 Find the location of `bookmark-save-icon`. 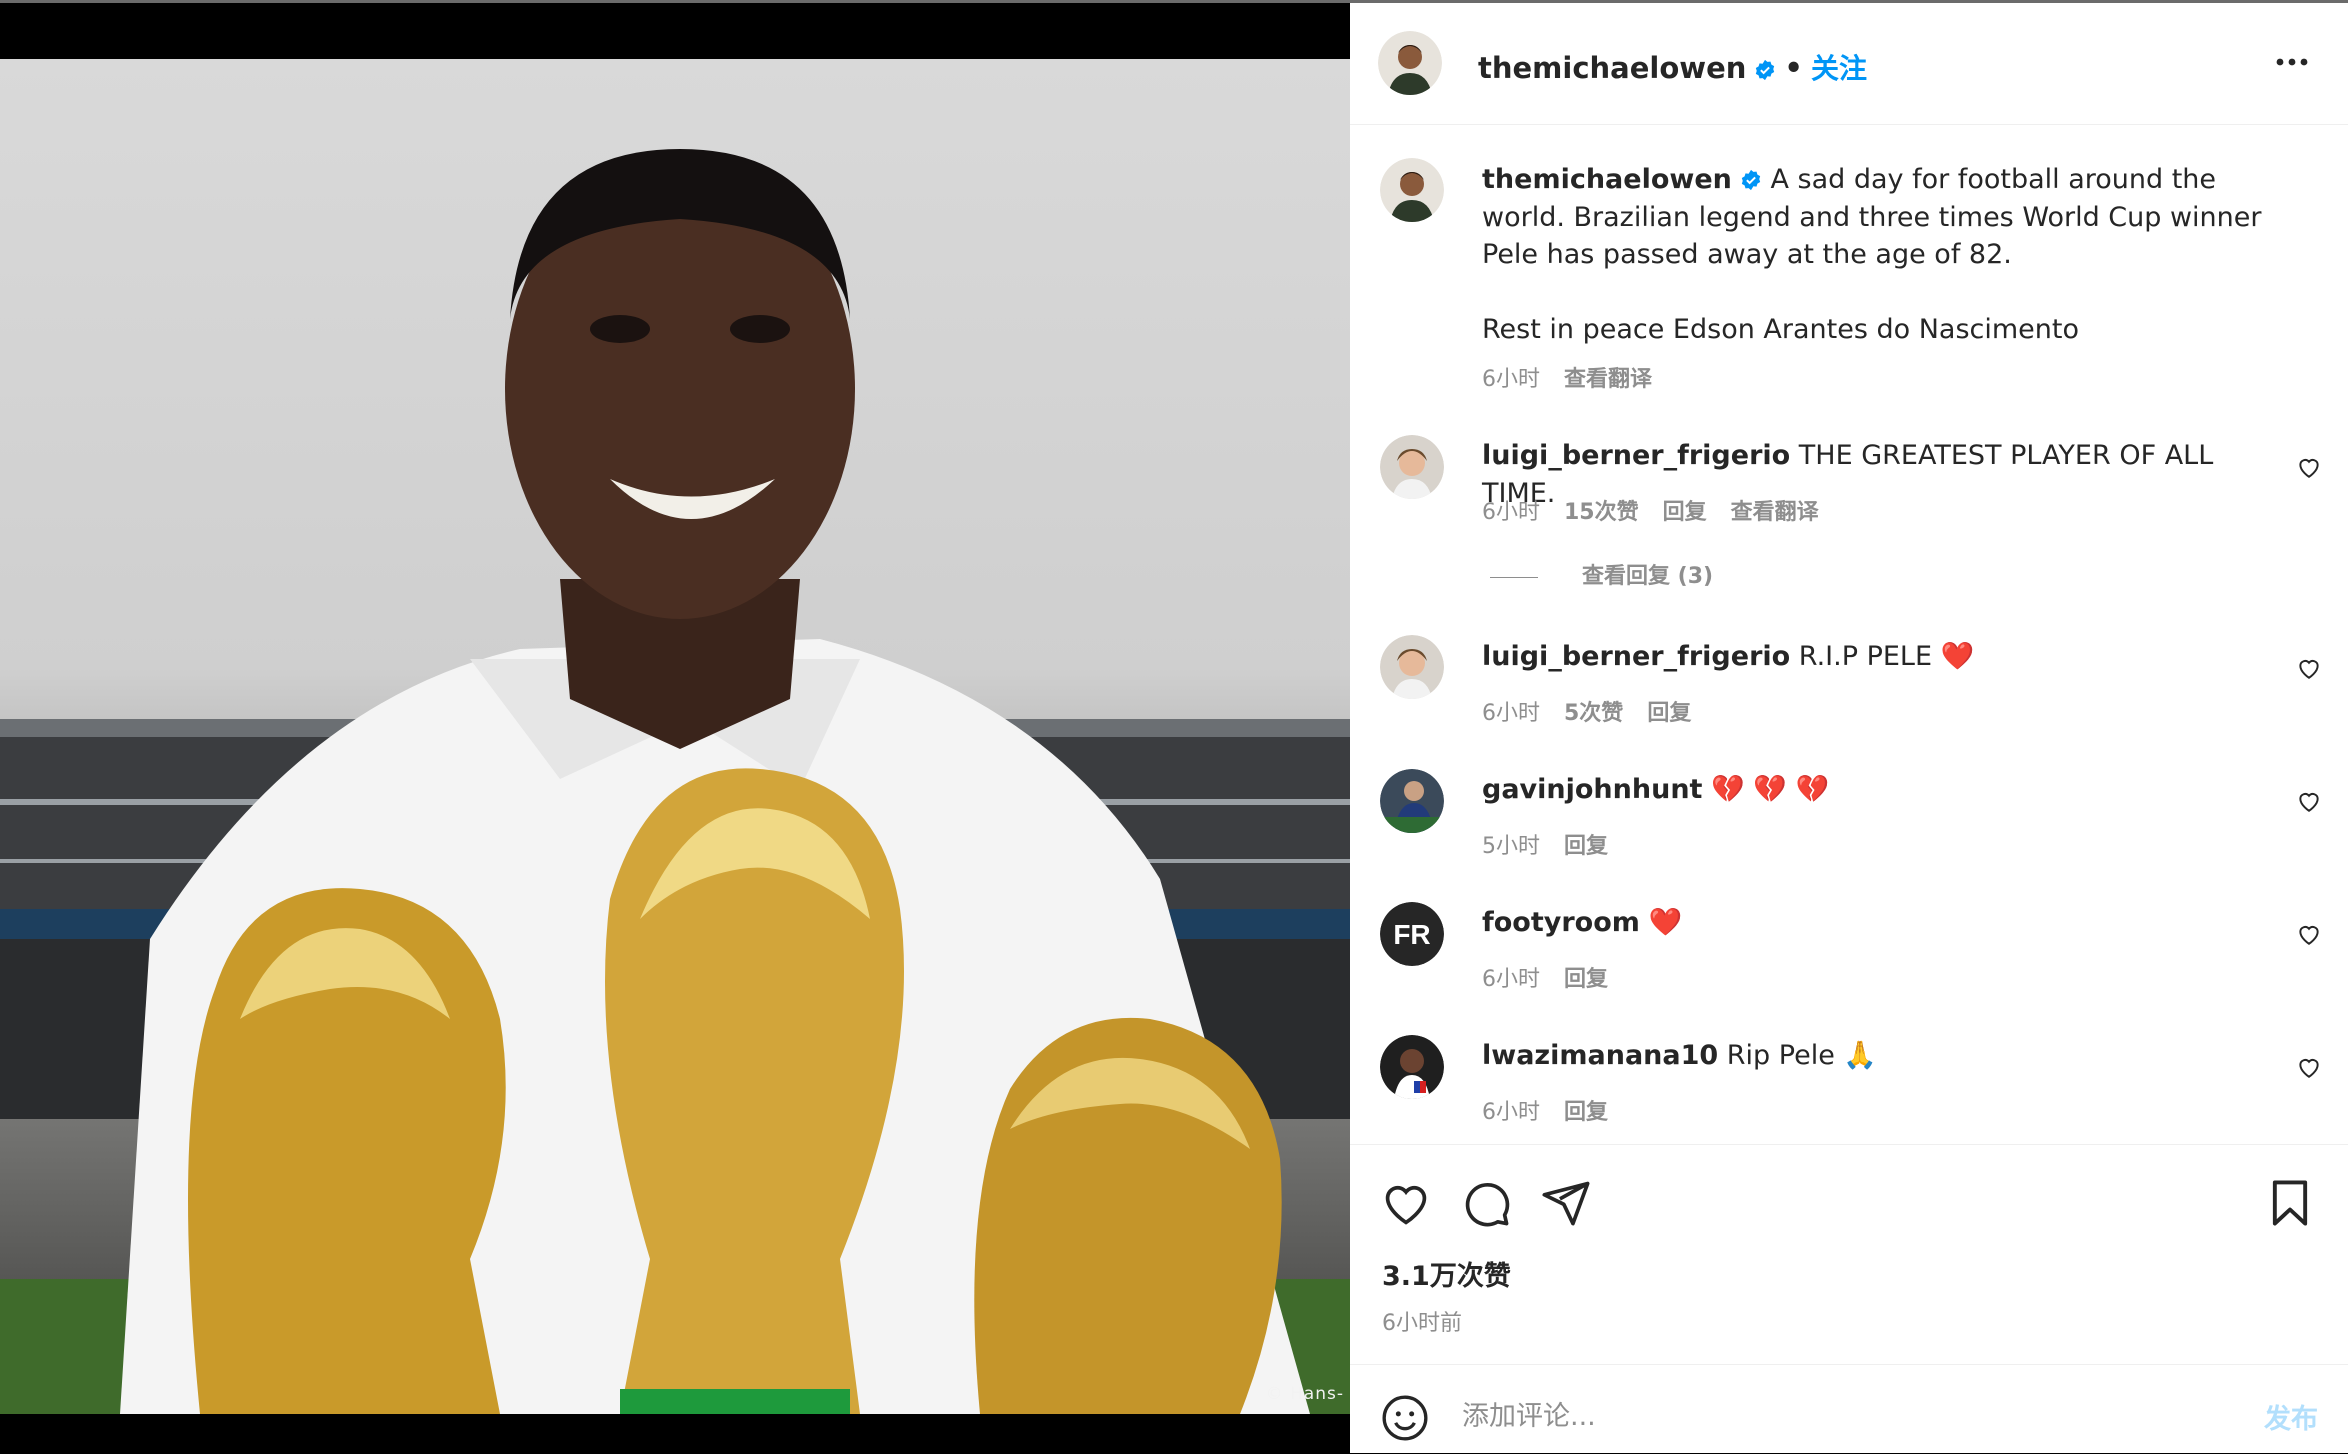

bookmark-save-icon is located at coordinates (2290, 1203).